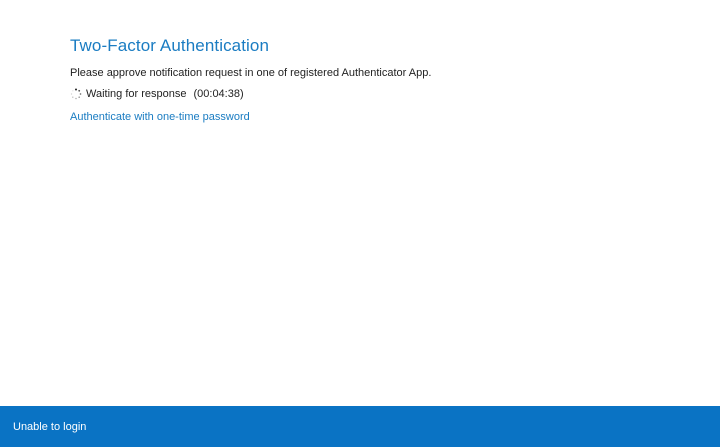 The image size is (720, 447). What do you see at coordinates (170, 45) in the screenshot?
I see `page-title: Two-Factor Authentication` at bounding box center [170, 45].